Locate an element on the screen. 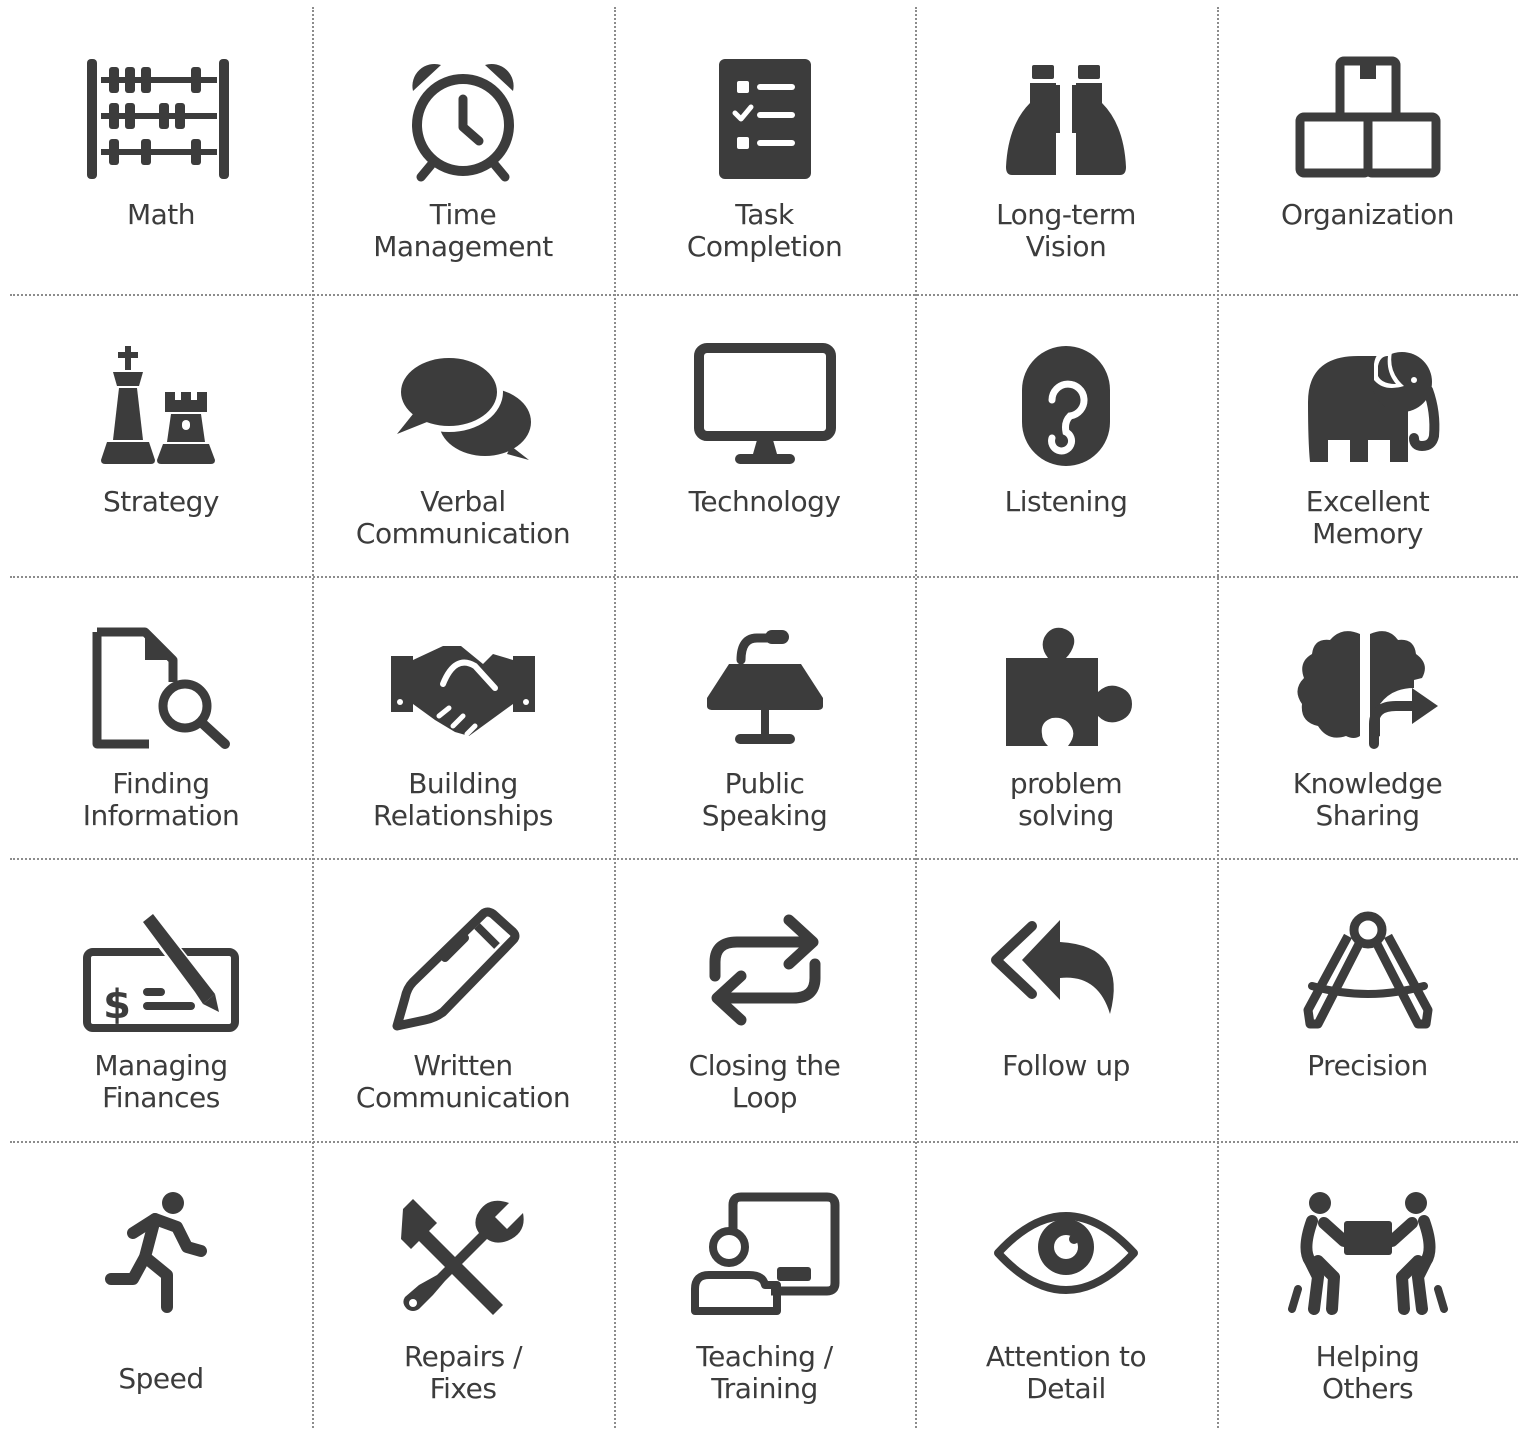  skill-cell: Strategy is located at coordinates (161, 435).